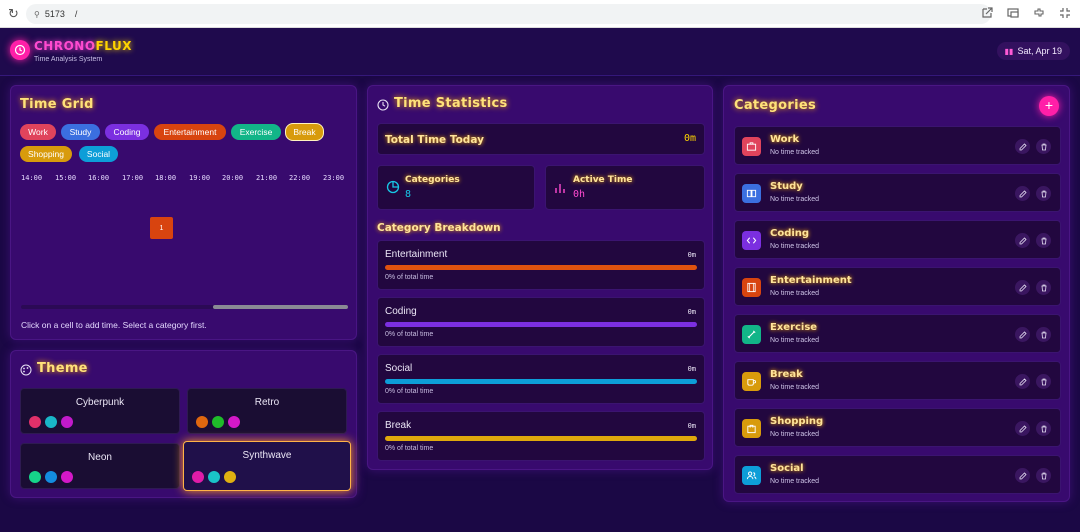  What do you see at coordinates (161, 228) in the screenshot?
I see `time-grid-cell: 1` at bounding box center [161, 228].